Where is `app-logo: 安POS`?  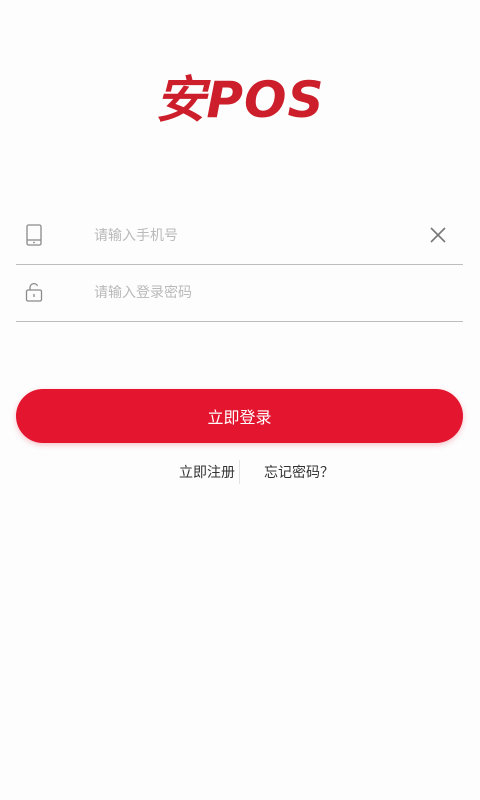 app-logo: 安POS is located at coordinates (240, 100).